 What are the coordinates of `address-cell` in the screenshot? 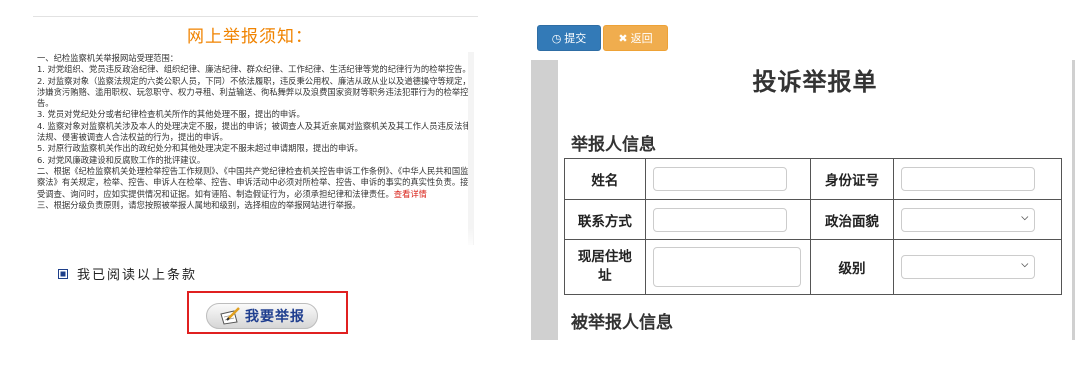 It's located at (727, 267).